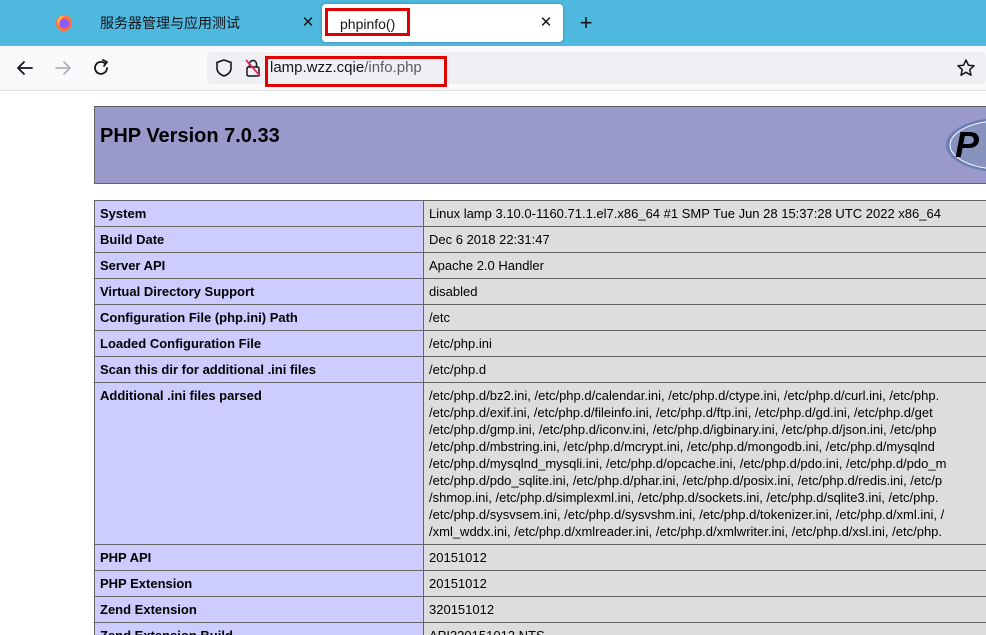 The width and height of the screenshot is (986, 635). Describe the element at coordinates (704, 343) in the screenshot. I see `row-value: /etc/php.ini` at that location.